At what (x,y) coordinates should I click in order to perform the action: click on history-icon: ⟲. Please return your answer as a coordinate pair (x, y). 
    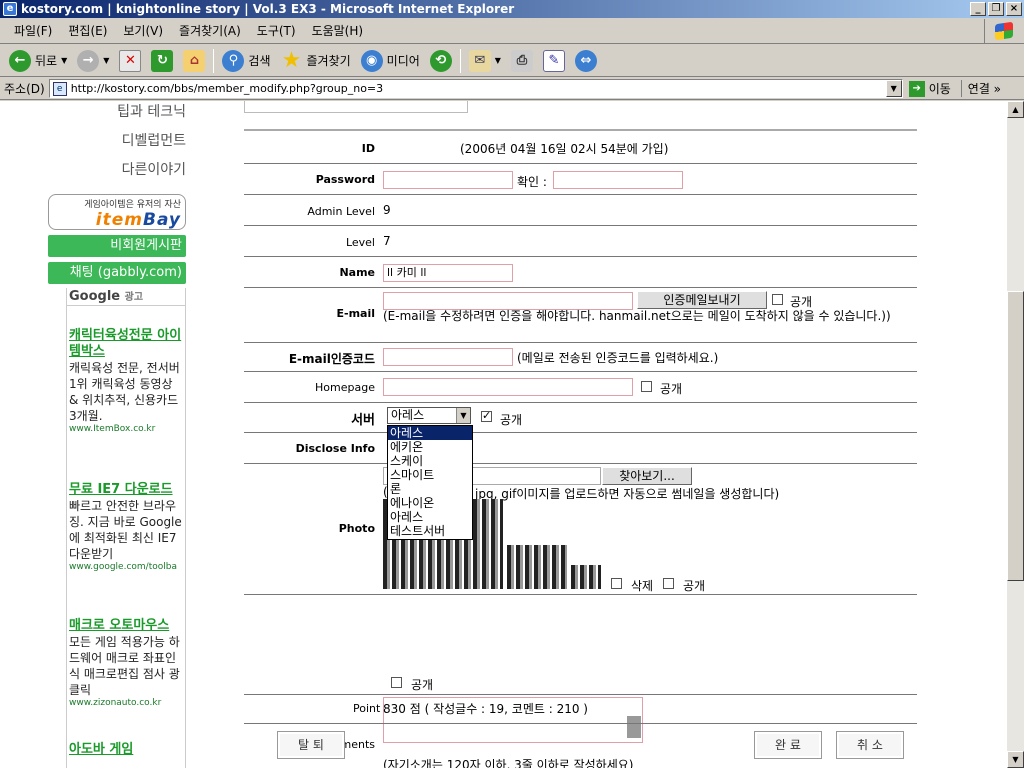
    Looking at the image, I should click on (440, 60).